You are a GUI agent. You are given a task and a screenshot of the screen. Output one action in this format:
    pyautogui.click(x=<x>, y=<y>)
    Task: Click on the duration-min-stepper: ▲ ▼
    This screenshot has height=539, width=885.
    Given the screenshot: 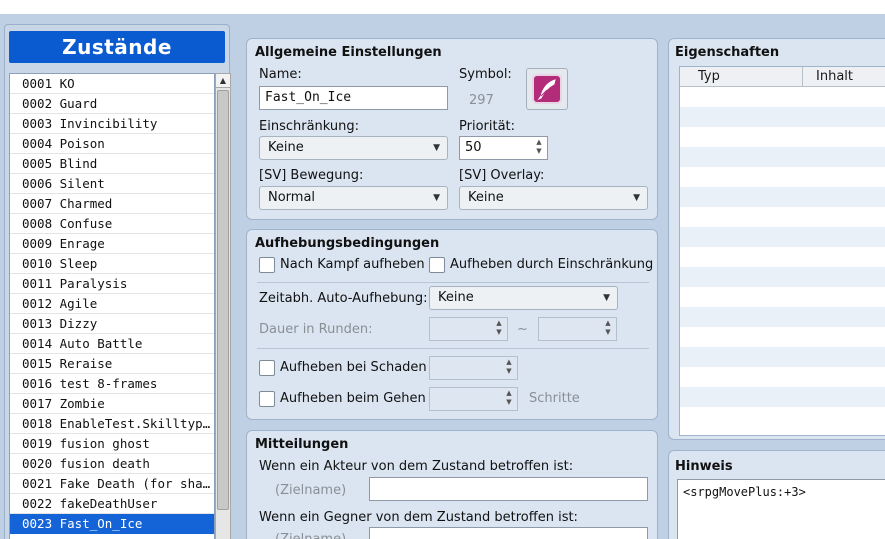 What is the action you would take?
    pyautogui.click(x=468, y=329)
    